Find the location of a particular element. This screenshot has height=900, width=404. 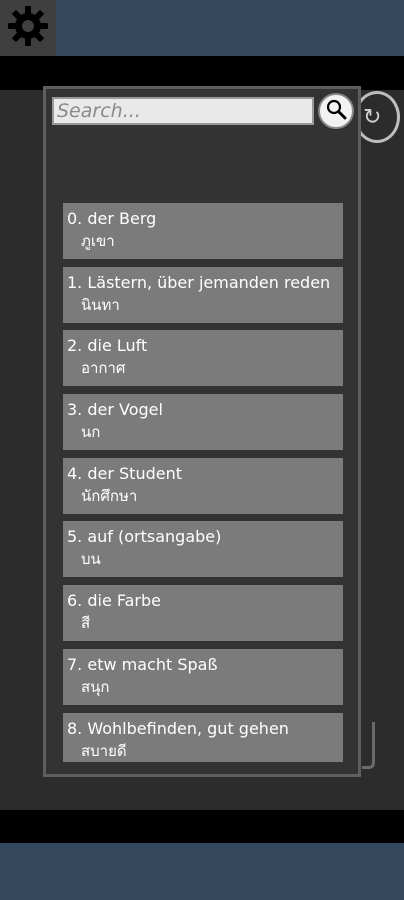

search-button is located at coordinates (336, 111).